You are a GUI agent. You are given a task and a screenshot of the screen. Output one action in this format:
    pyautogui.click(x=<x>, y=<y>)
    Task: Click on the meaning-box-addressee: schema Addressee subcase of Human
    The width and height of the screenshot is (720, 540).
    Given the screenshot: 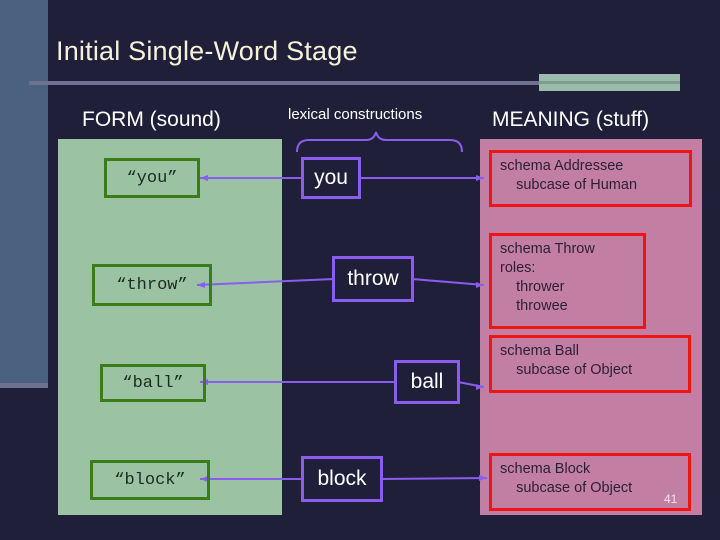 What is the action you would take?
    pyautogui.click(x=590, y=178)
    